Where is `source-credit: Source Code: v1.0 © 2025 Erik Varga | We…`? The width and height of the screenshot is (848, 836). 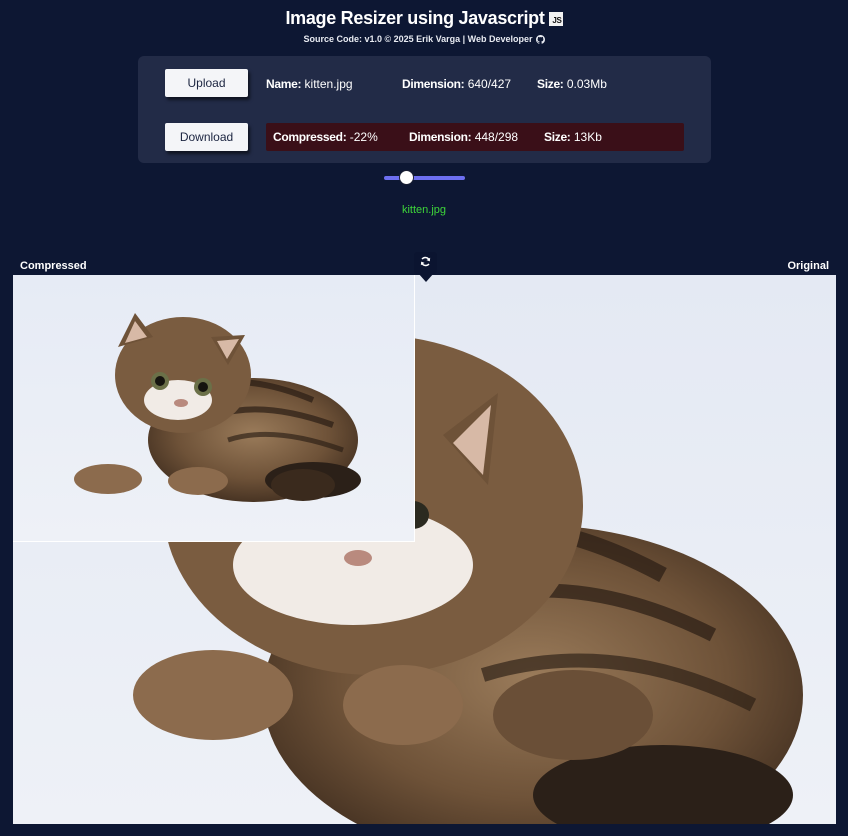
source-credit: Source Code: v1.0 © 2025 Erik Varga | We… is located at coordinates (424, 39).